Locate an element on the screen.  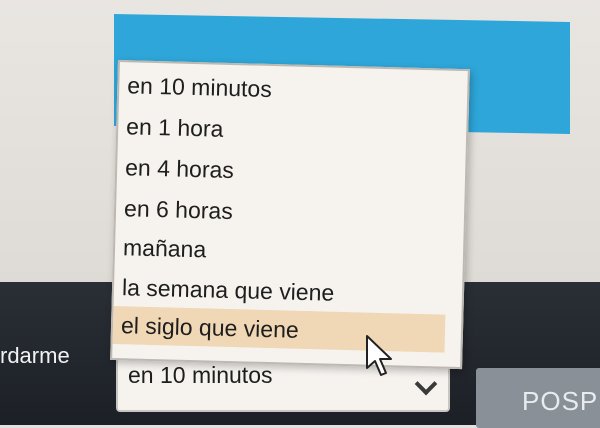
postpone-button: POSP is located at coordinates (538, 398).